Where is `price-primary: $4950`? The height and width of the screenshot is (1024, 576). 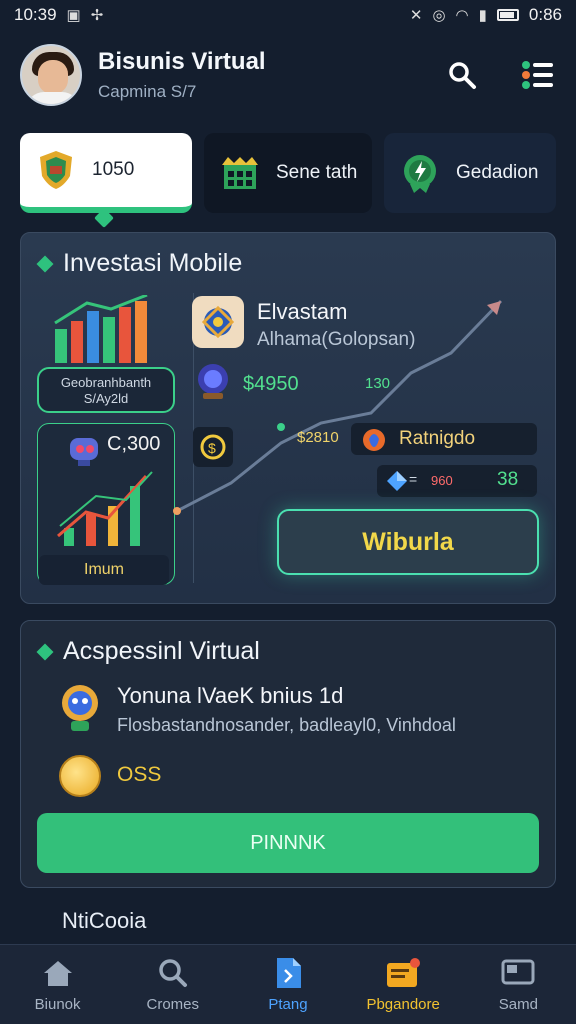 price-primary: $4950 is located at coordinates (271, 384).